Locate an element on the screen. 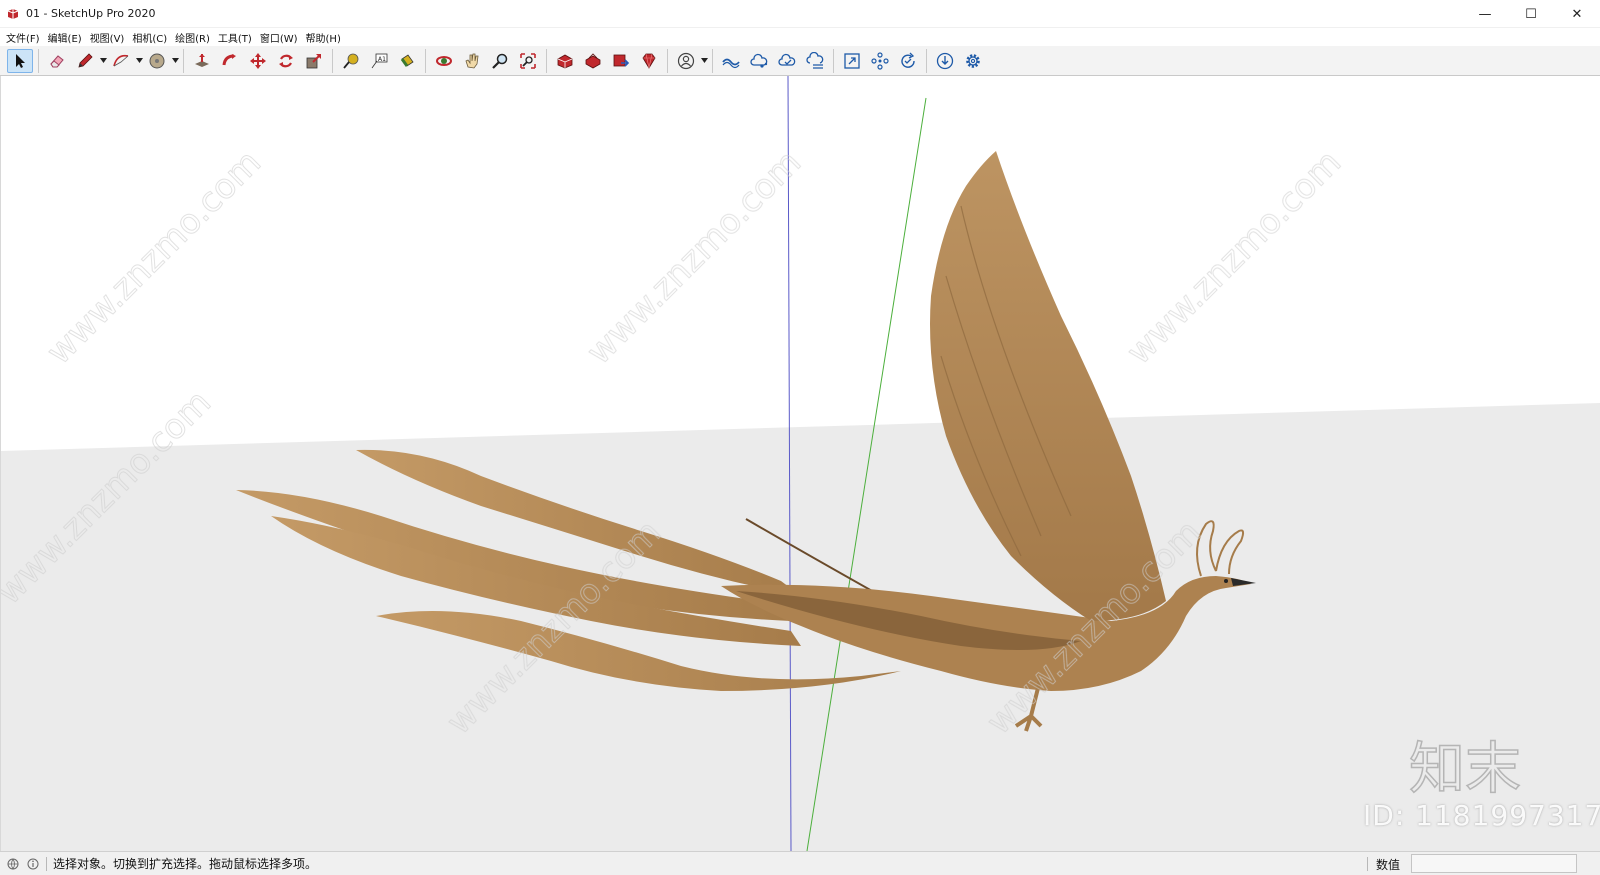  info-icon is located at coordinates (33, 863).